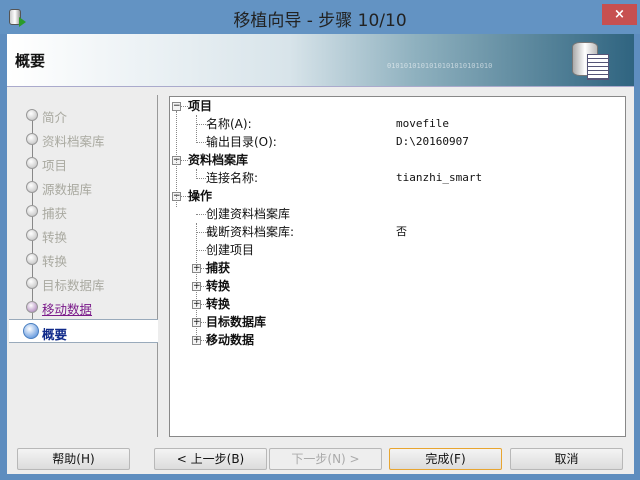 The image size is (640, 480). Describe the element at coordinates (250, 232) in the screenshot. I see `tree-item: 截断资料档案库:` at that location.